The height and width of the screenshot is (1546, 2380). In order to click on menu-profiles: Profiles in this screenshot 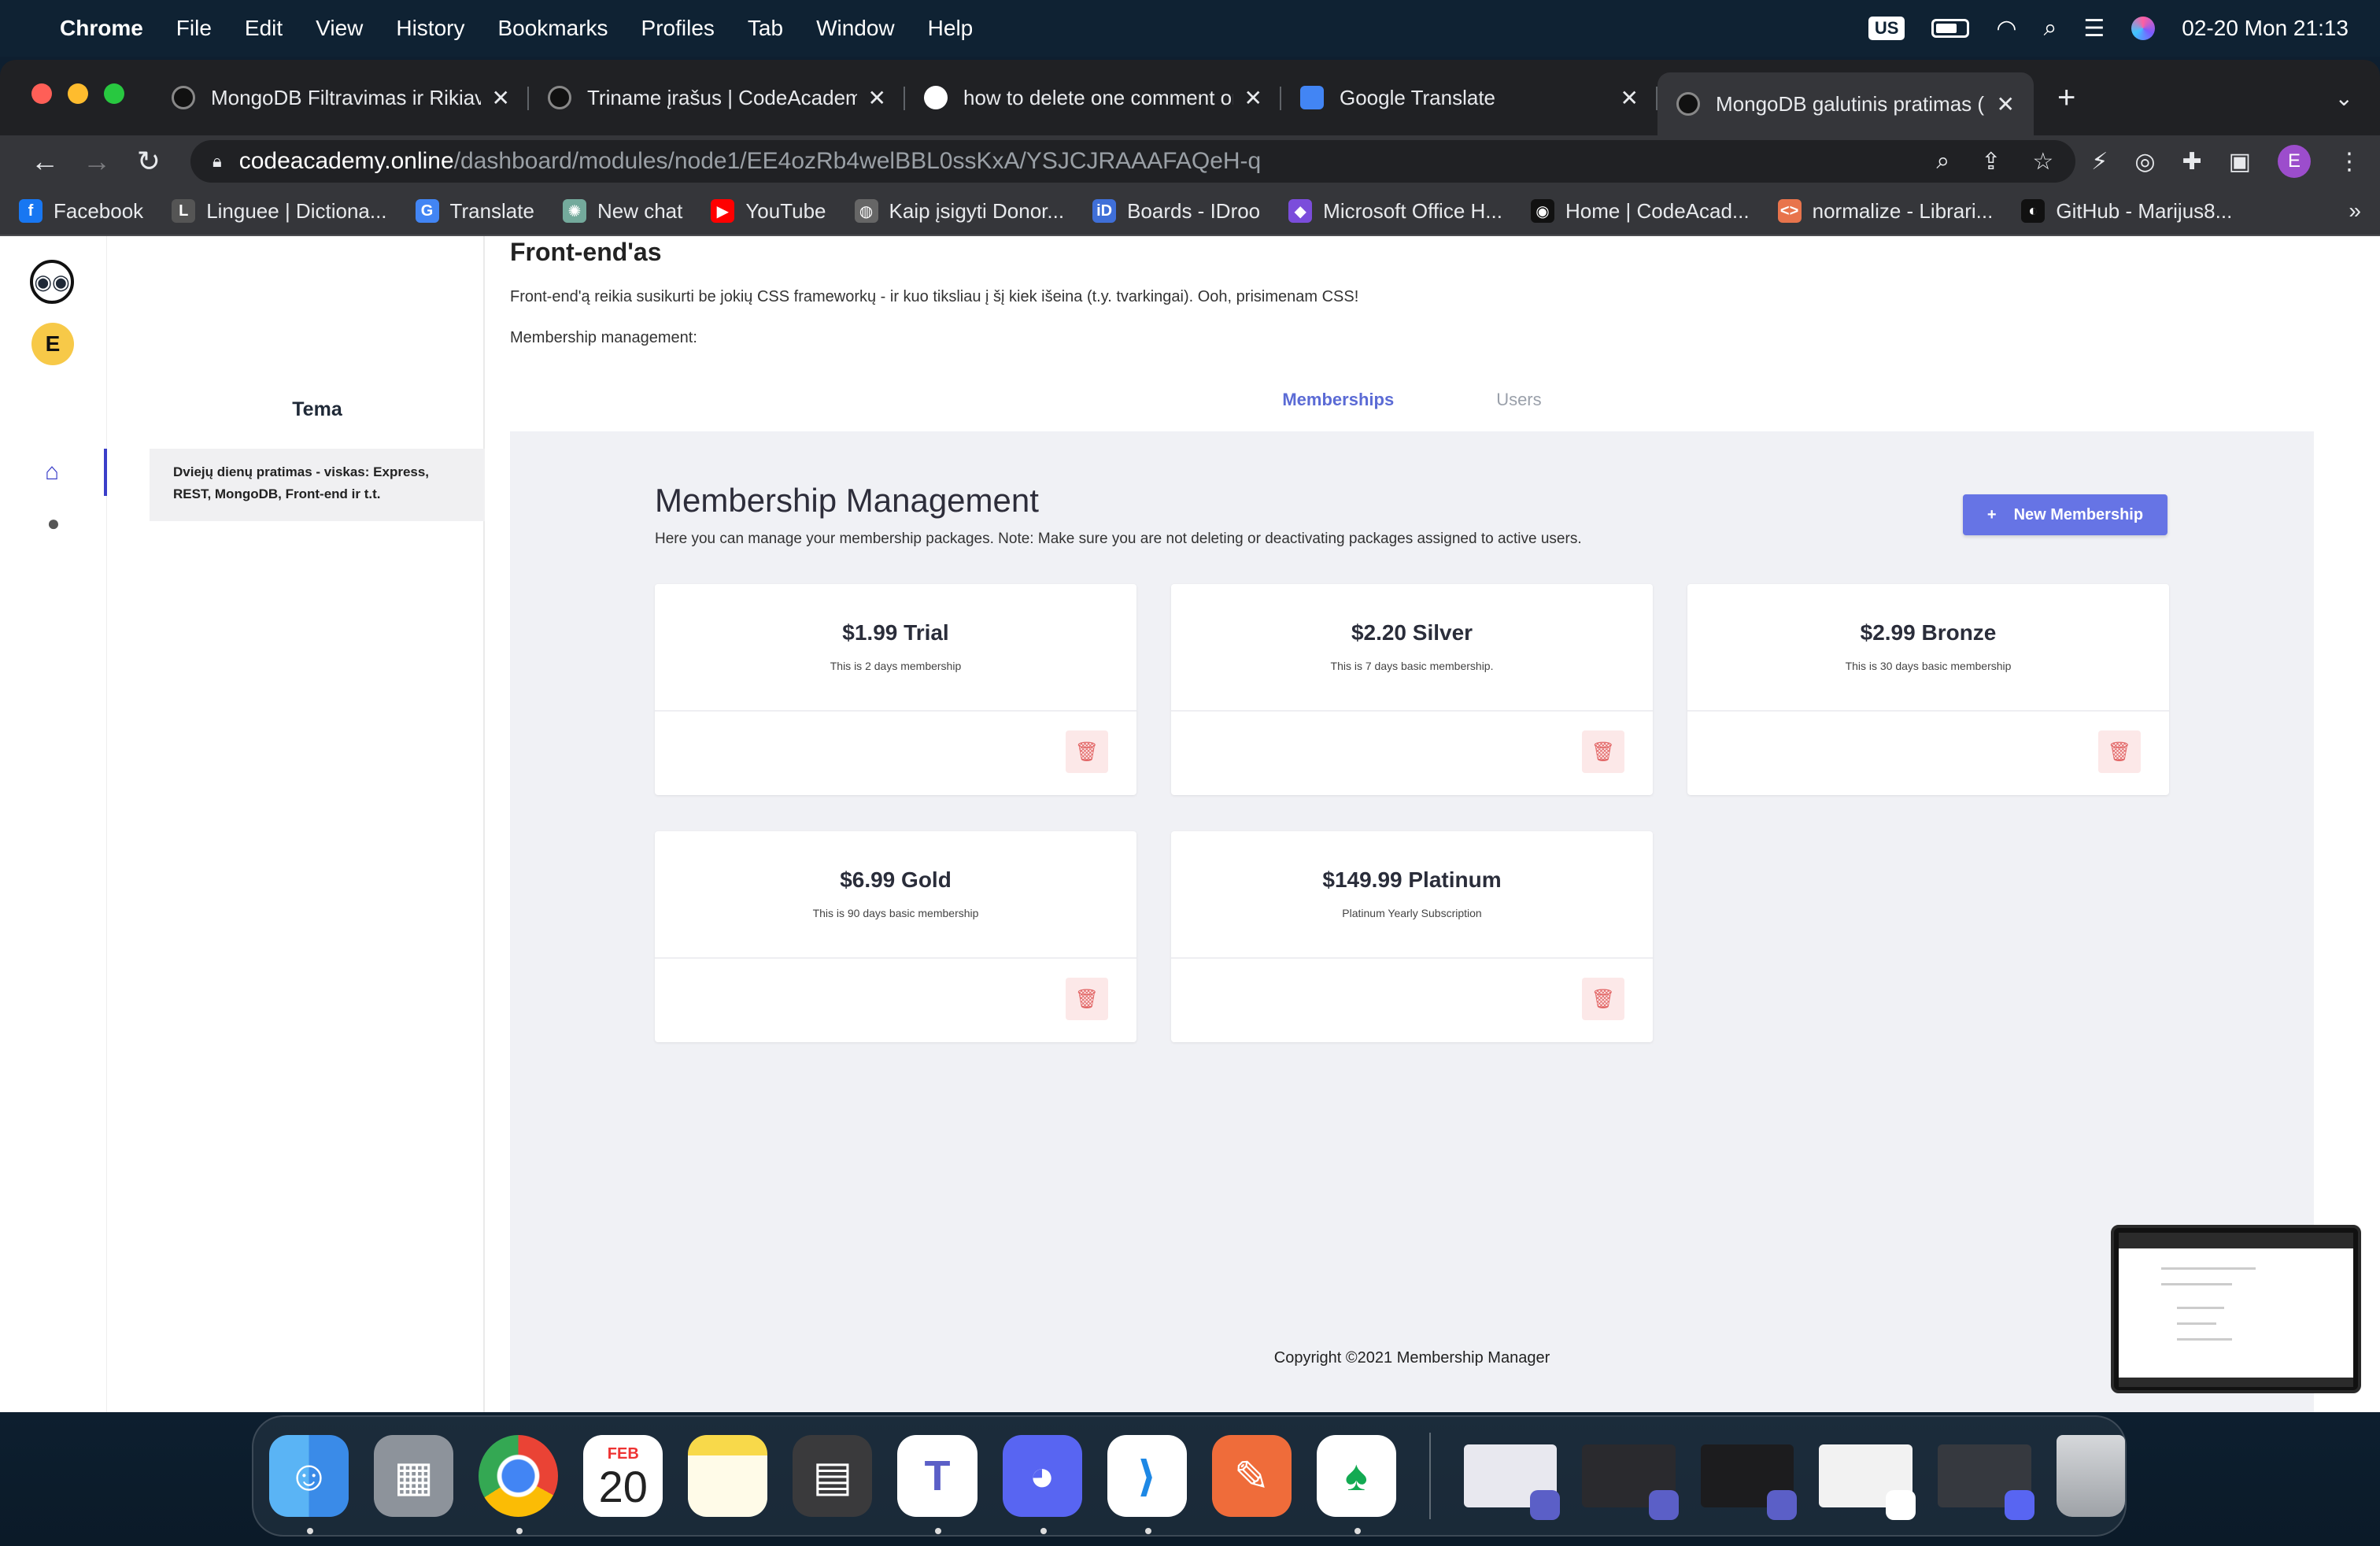, I will do `click(678, 28)`.